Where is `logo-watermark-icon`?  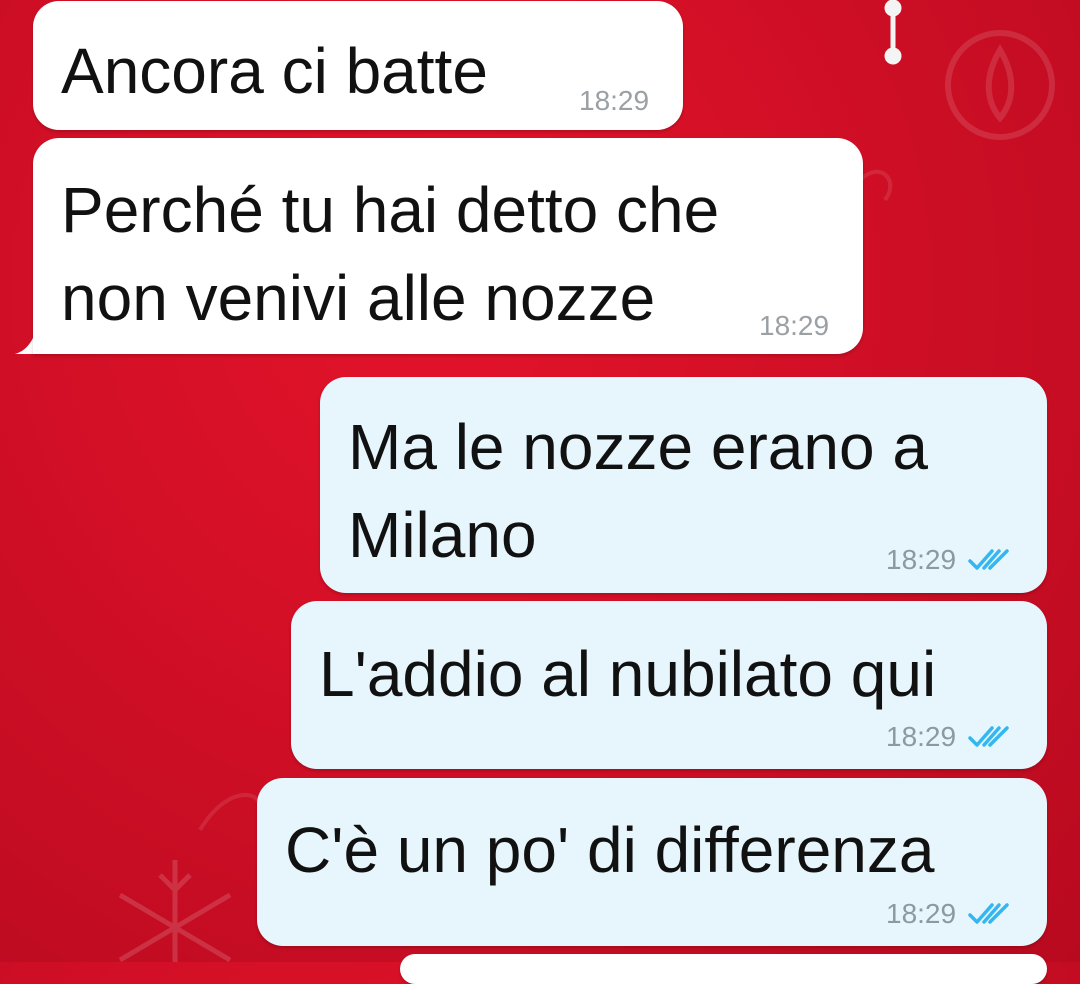 logo-watermark-icon is located at coordinates (1000, 85).